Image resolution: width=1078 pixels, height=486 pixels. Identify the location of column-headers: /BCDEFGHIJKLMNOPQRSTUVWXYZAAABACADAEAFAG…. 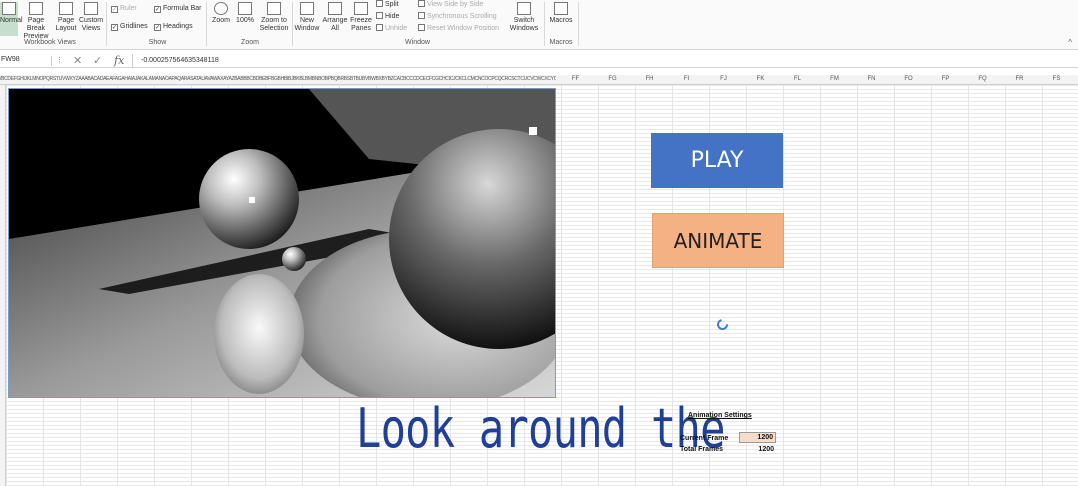
(539, 80).